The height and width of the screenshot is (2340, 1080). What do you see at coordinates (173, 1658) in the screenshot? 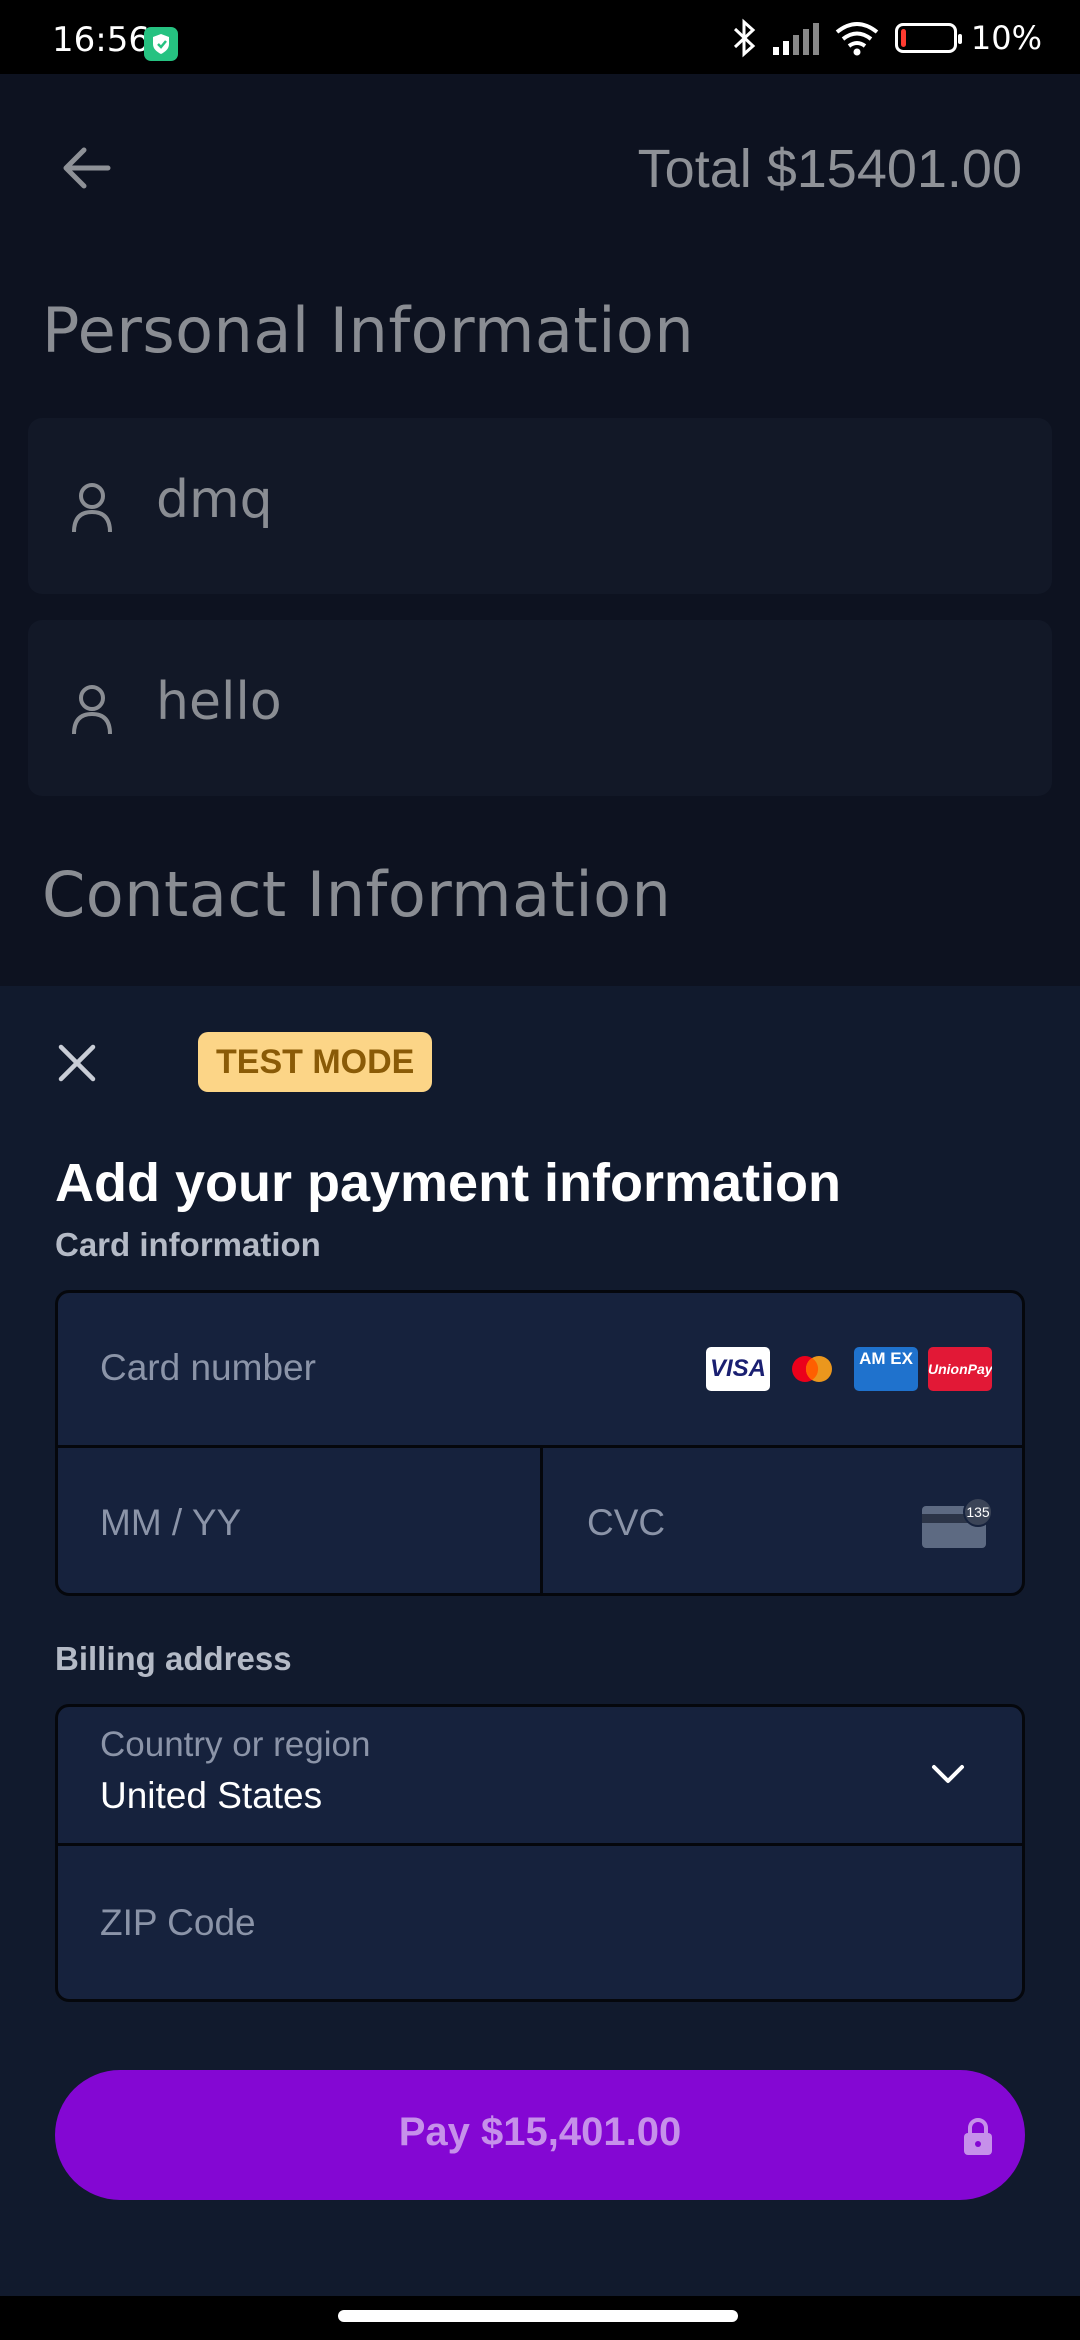
I see `billing-address-label: Billing address` at bounding box center [173, 1658].